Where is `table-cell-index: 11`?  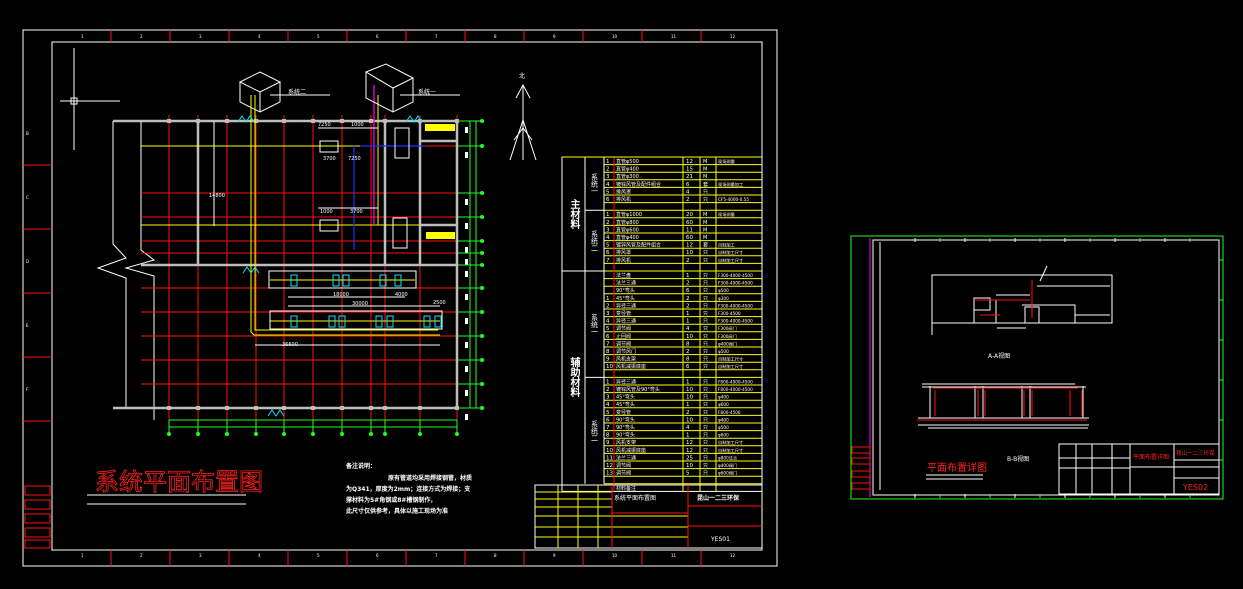
table-cell-index: 11 is located at coordinates (609, 458).